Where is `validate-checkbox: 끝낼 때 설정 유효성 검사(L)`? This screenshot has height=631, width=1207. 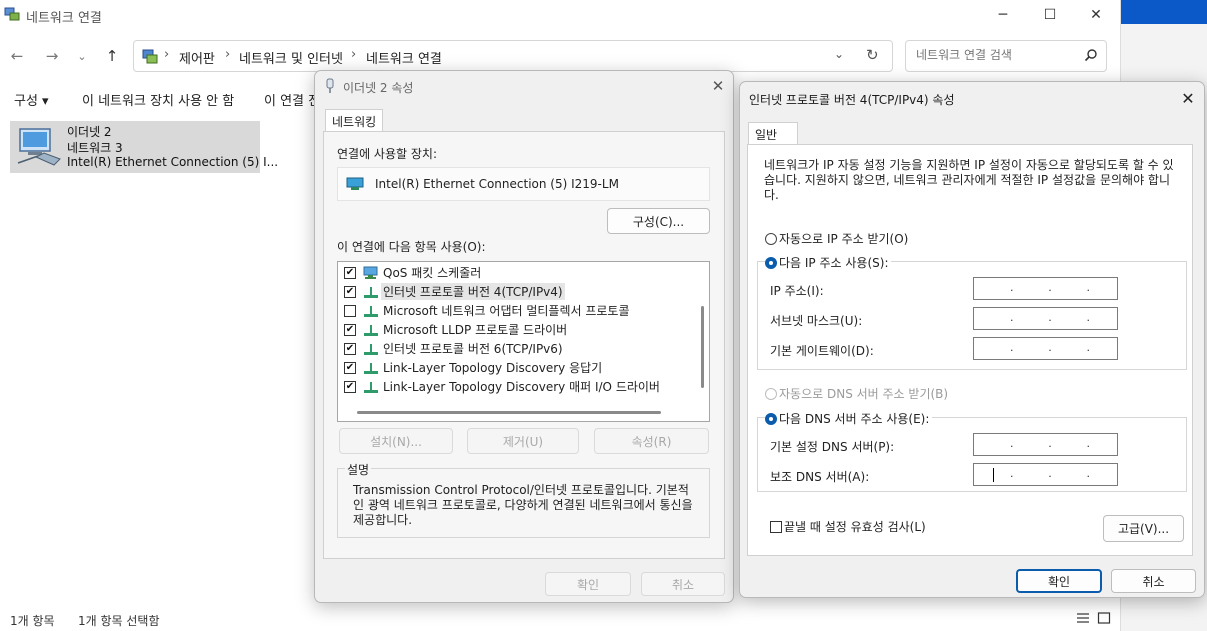
validate-checkbox: 끝낼 때 설정 유효성 검사(L) is located at coordinates (848, 526).